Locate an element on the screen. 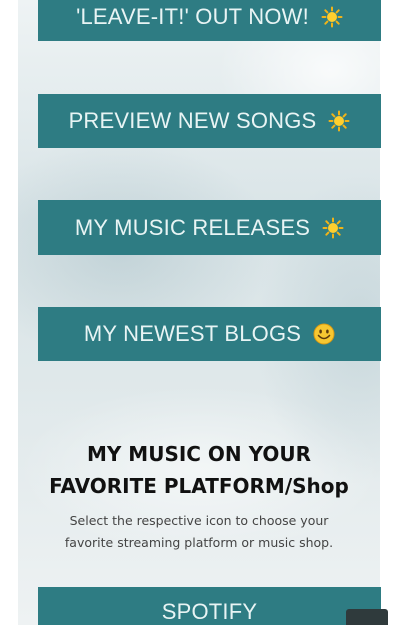 The image size is (406, 625). button-label: MY NEWEST BLOGS is located at coordinates (192, 333).